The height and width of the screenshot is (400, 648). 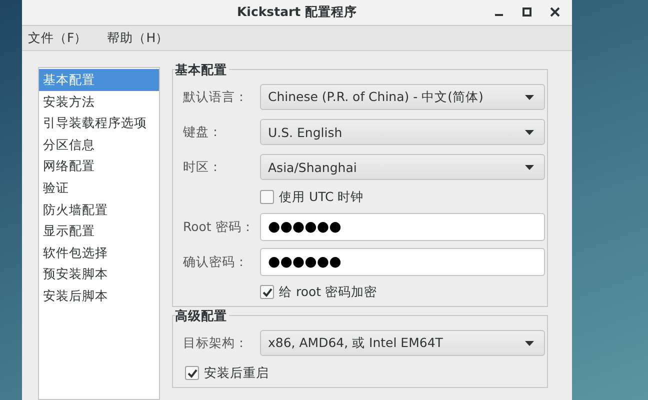 What do you see at coordinates (99, 295) in the screenshot?
I see `sidebar-item: 安装后脚本` at bounding box center [99, 295].